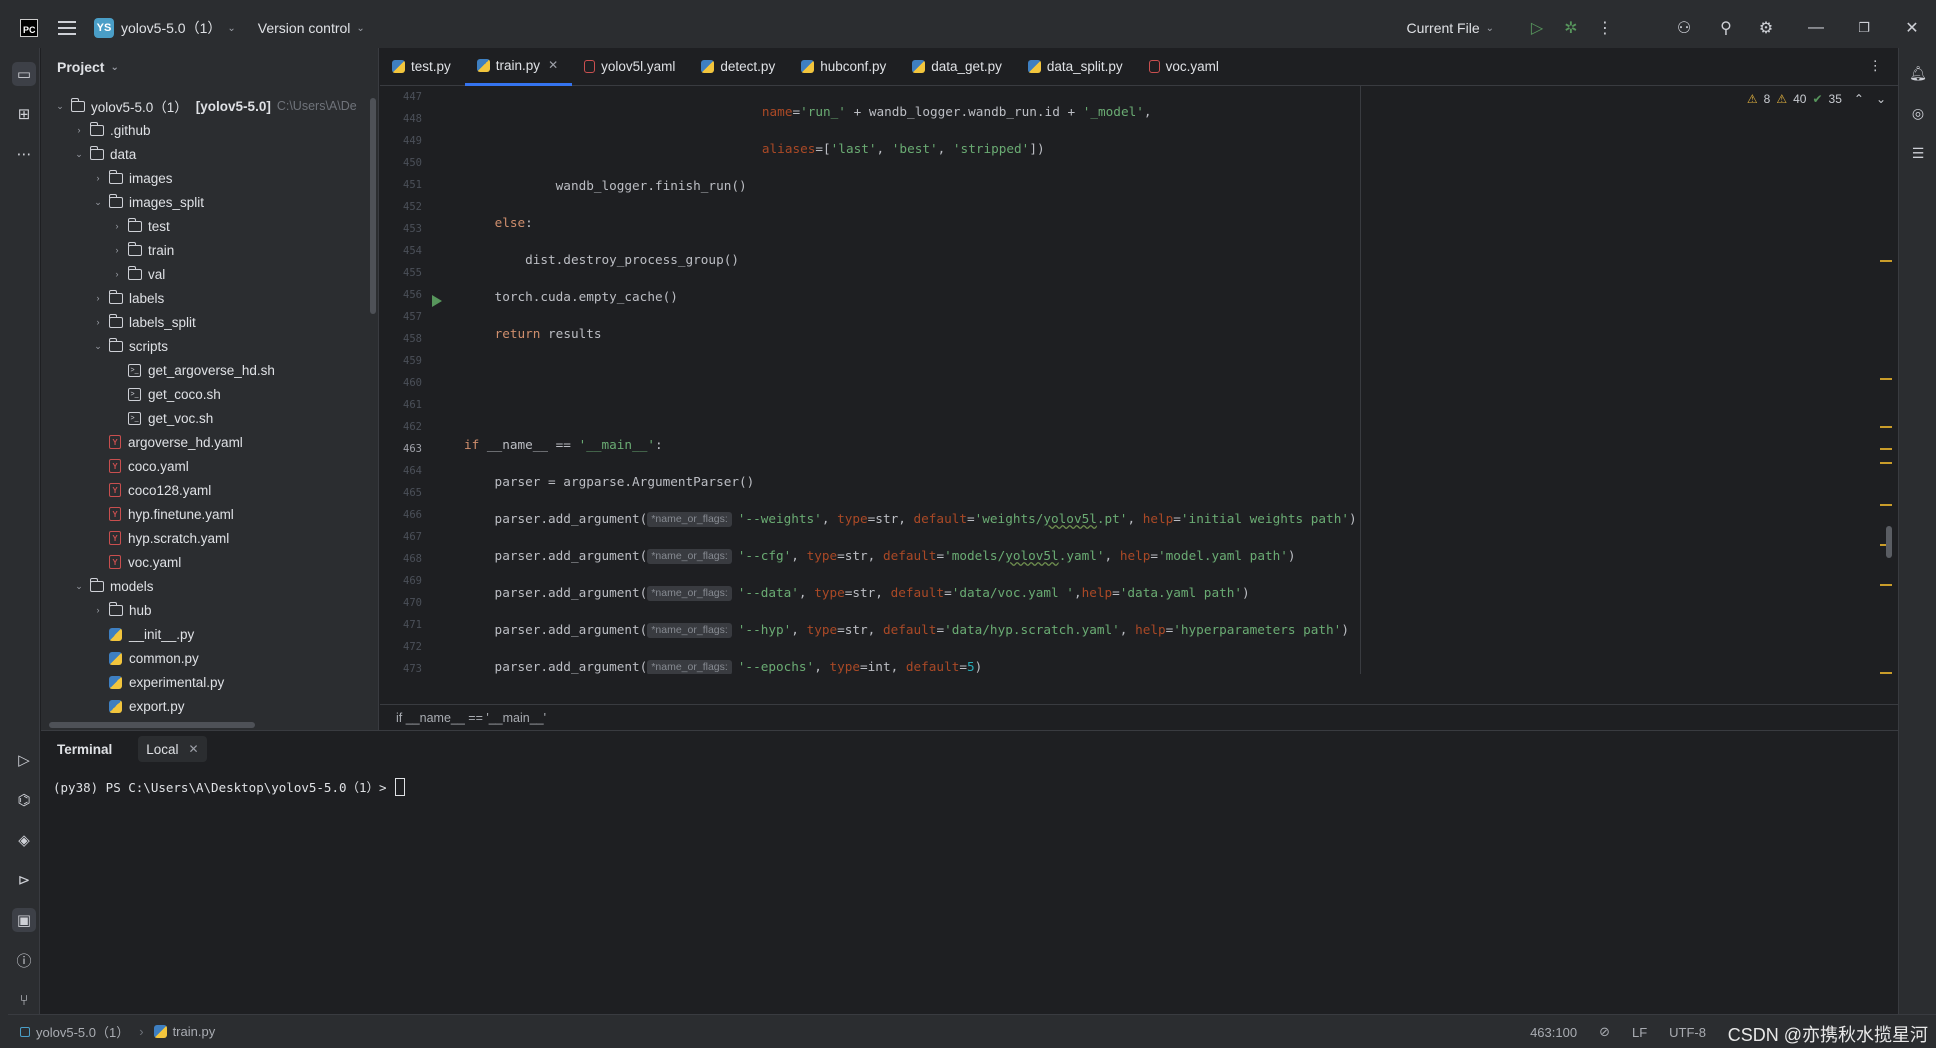  What do you see at coordinates (82, 1031) in the screenshot?
I see `status-project: yolov5-5.0（1）` at bounding box center [82, 1031].